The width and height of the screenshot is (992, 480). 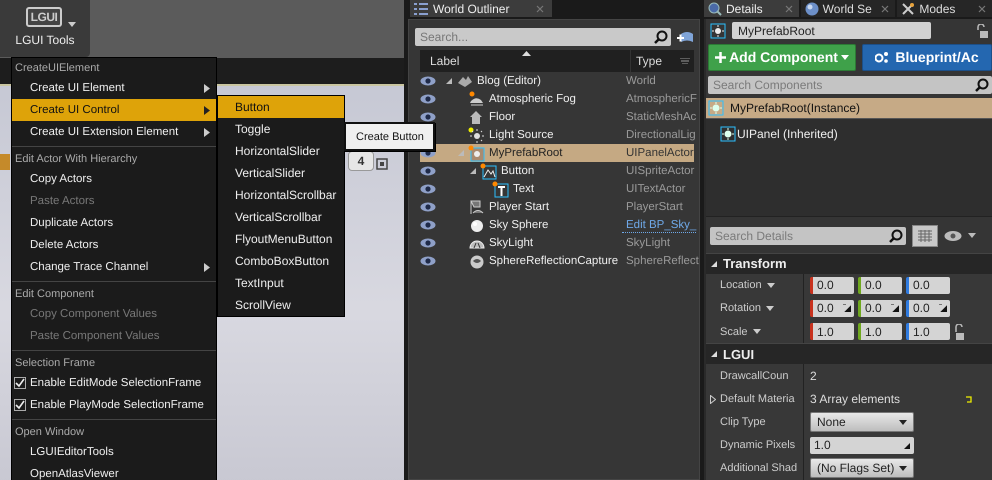 What do you see at coordinates (114, 245) in the screenshot?
I see `menu-item: Delete Actors` at bounding box center [114, 245].